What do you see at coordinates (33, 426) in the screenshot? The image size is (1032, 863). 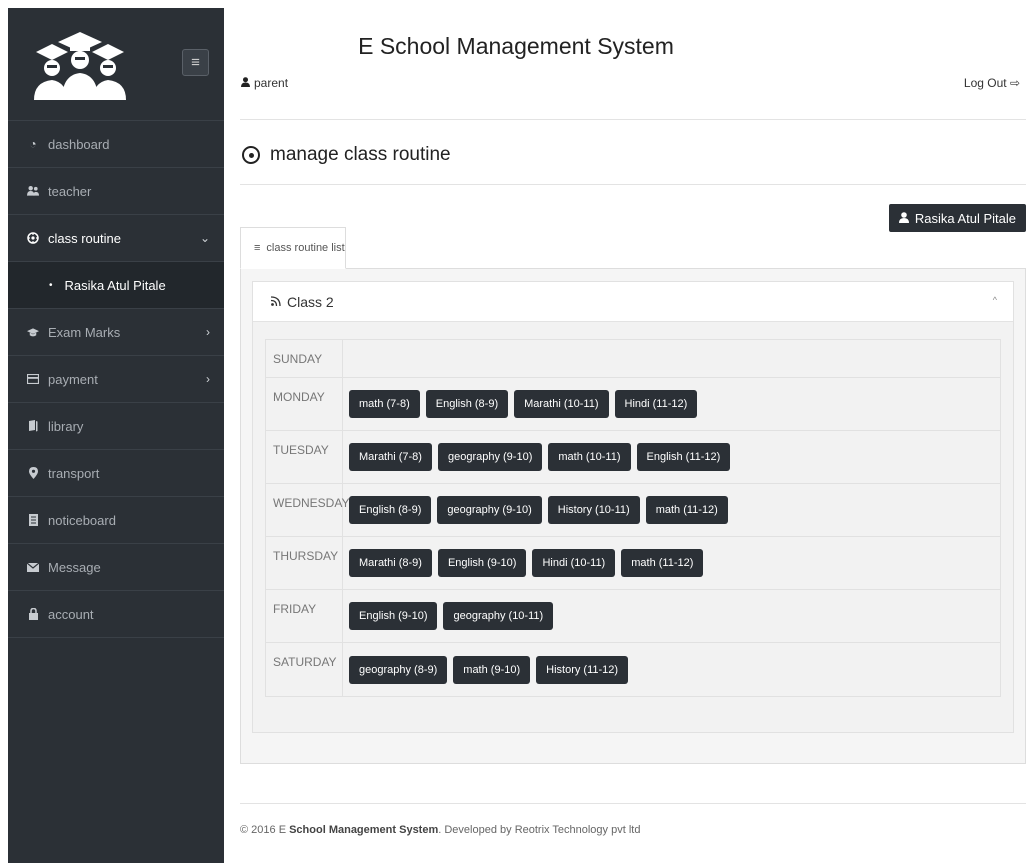 I see `book-icon` at bounding box center [33, 426].